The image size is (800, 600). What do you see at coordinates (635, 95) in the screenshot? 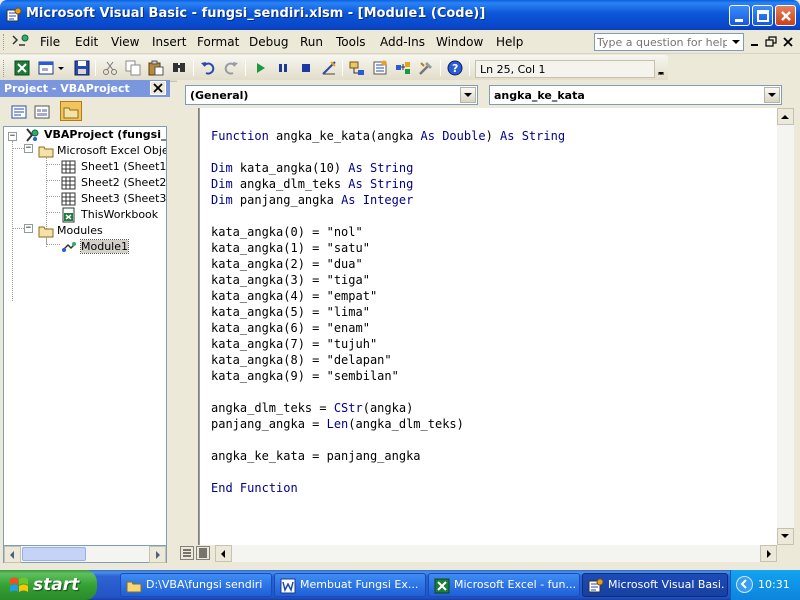
I see `procedure-combo: angka_ke_kata` at bounding box center [635, 95].